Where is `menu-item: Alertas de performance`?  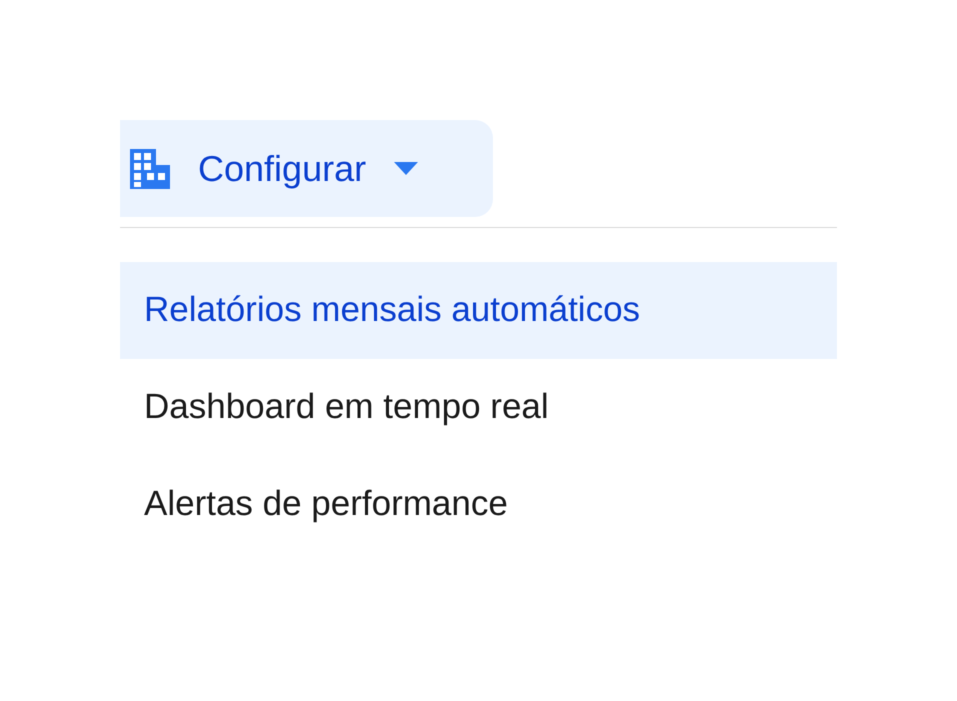
menu-item: Alertas de performance is located at coordinates (478, 504).